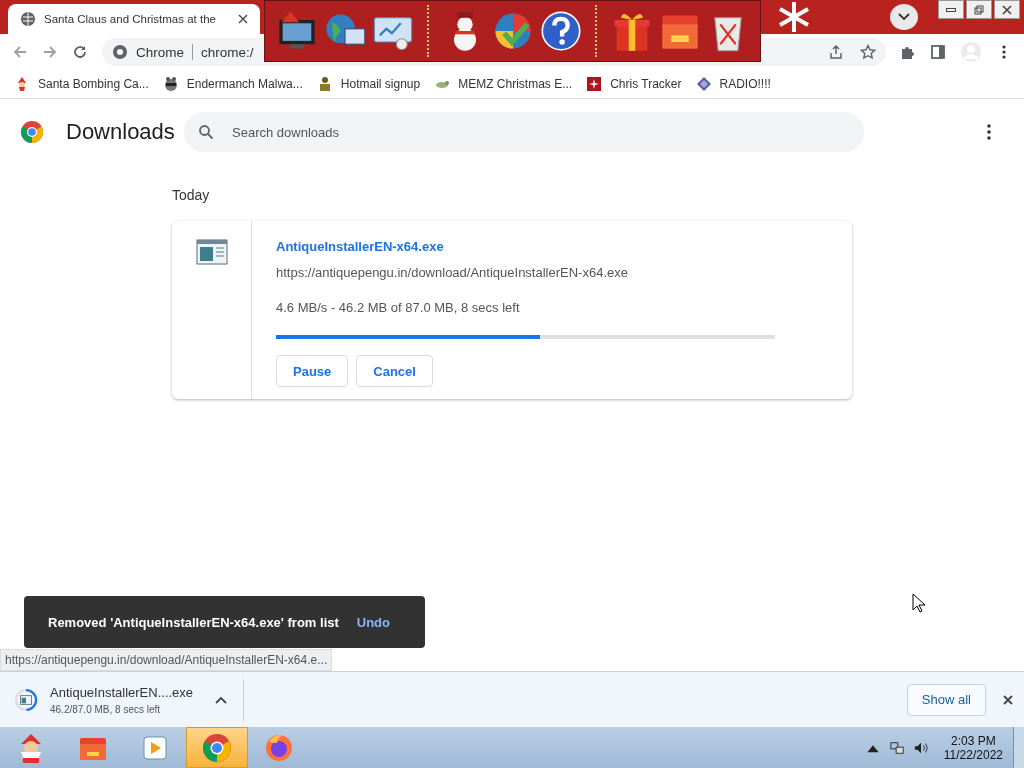 This screenshot has width=1024, height=768. What do you see at coordinates (130, 19) in the screenshot?
I see `tab-title: Santa Claus and Christmas at the` at bounding box center [130, 19].